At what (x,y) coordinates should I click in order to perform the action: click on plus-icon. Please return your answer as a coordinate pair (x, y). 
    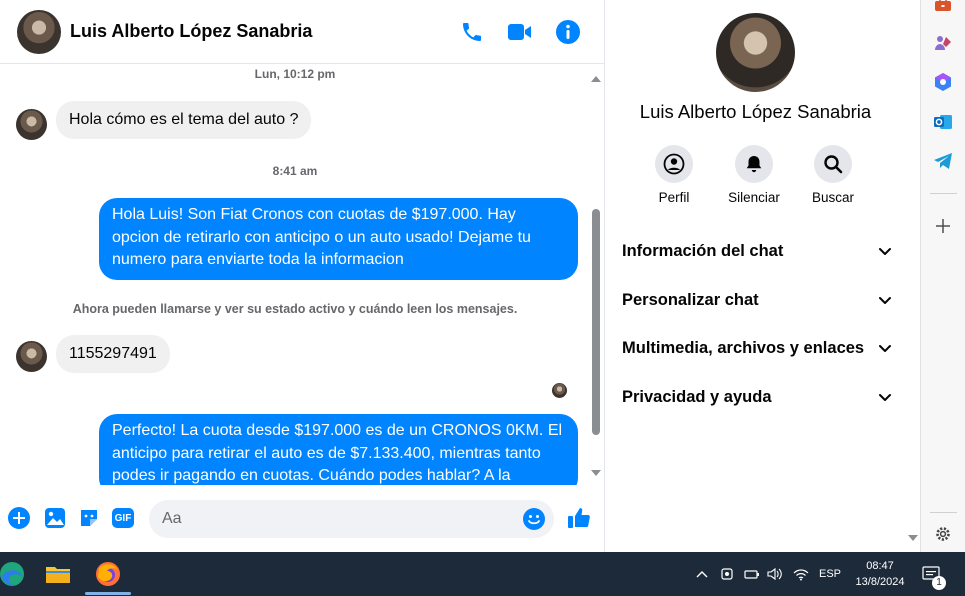
    Looking at the image, I should click on (19, 518).